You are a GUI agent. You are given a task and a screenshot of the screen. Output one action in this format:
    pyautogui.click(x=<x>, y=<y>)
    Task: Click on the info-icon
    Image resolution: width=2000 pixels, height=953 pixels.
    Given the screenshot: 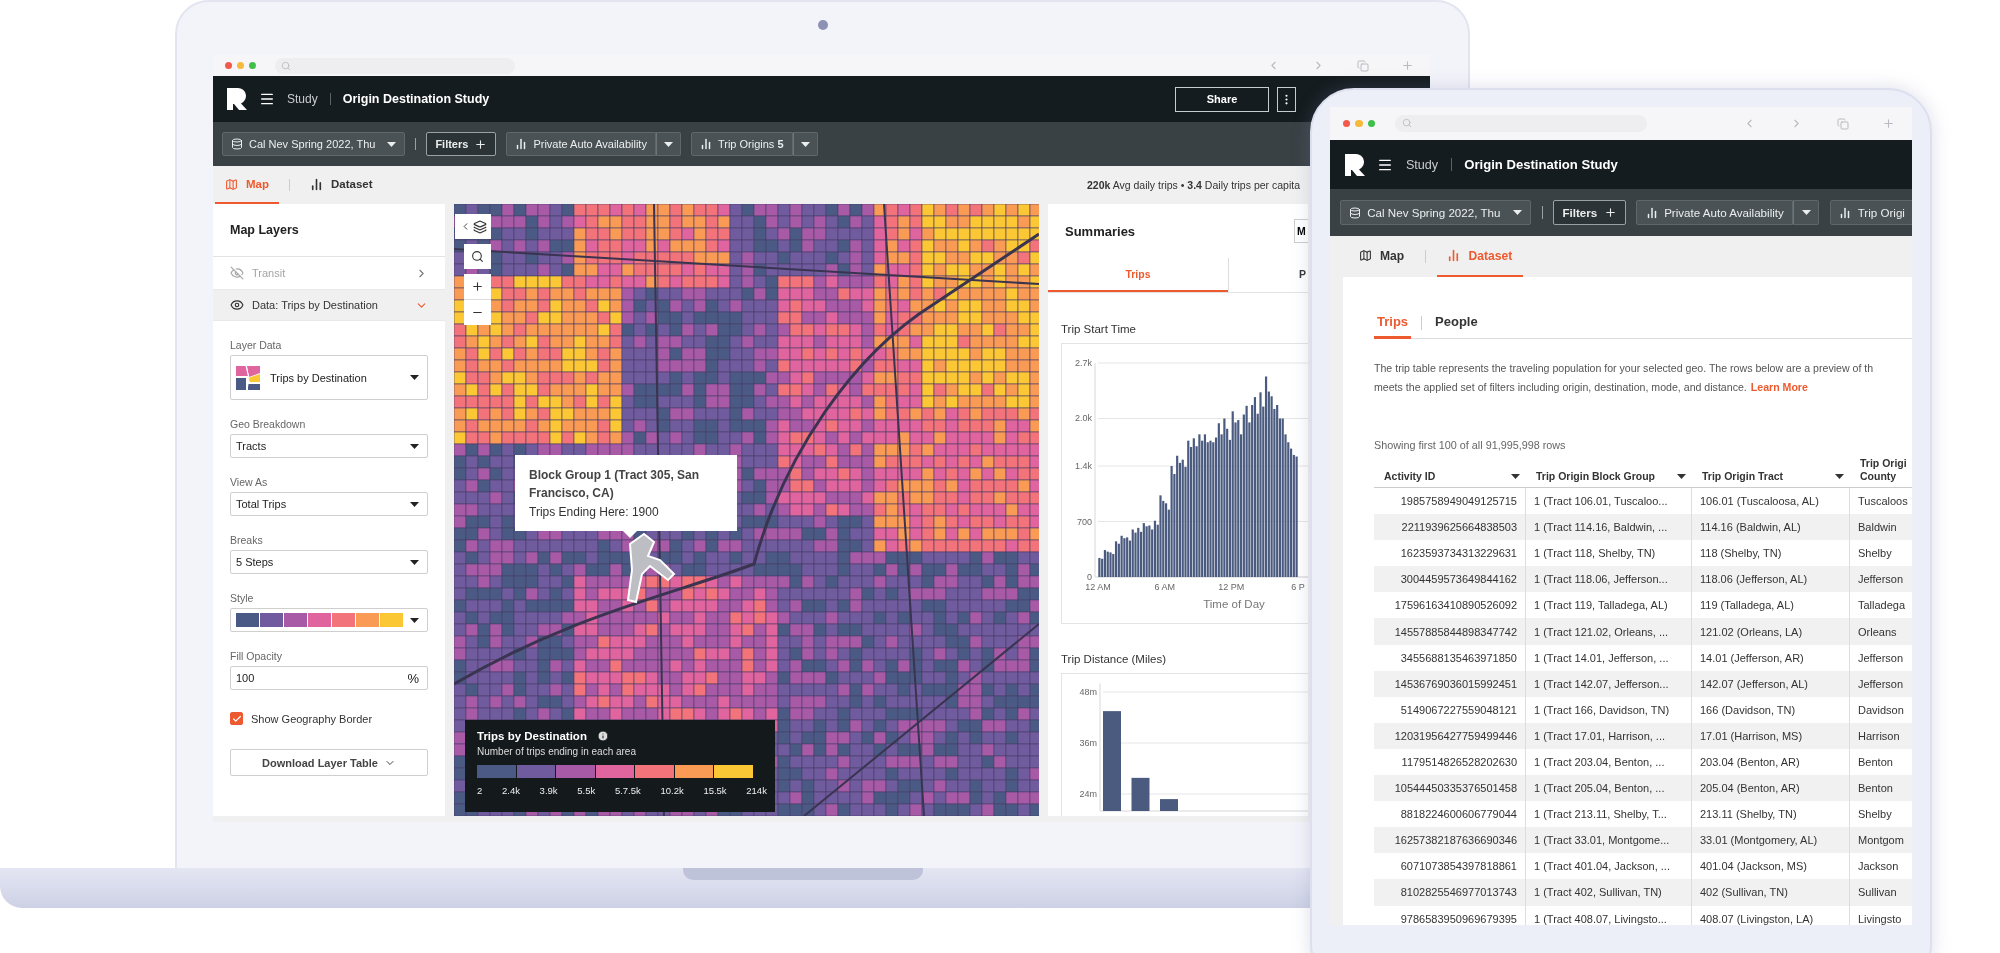 What is the action you would take?
    pyautogui.click(x=602, y=736)
    